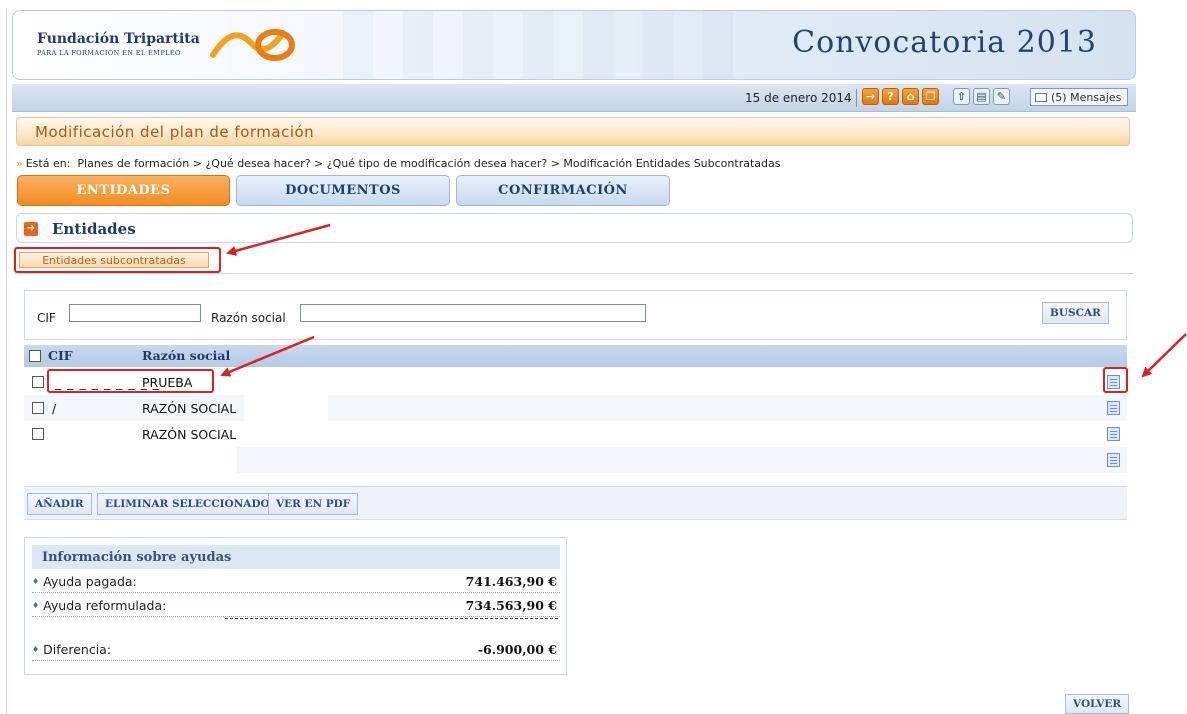  Describe the element at coordinates (574, 273) in the screenshot. I see `content-divider` at that location.